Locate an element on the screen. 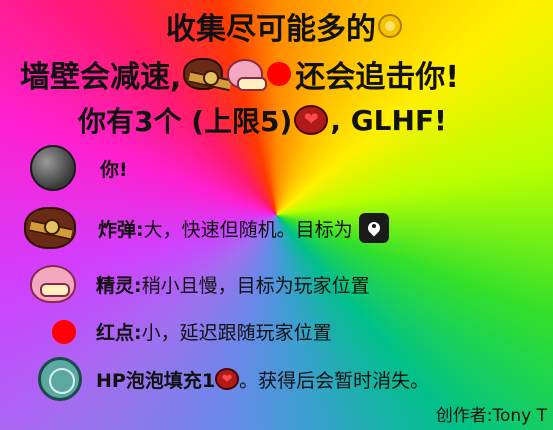 The image size is (553, 430). header-line-2-suffix: 还会追击你! is located at coordinates (377, 77).